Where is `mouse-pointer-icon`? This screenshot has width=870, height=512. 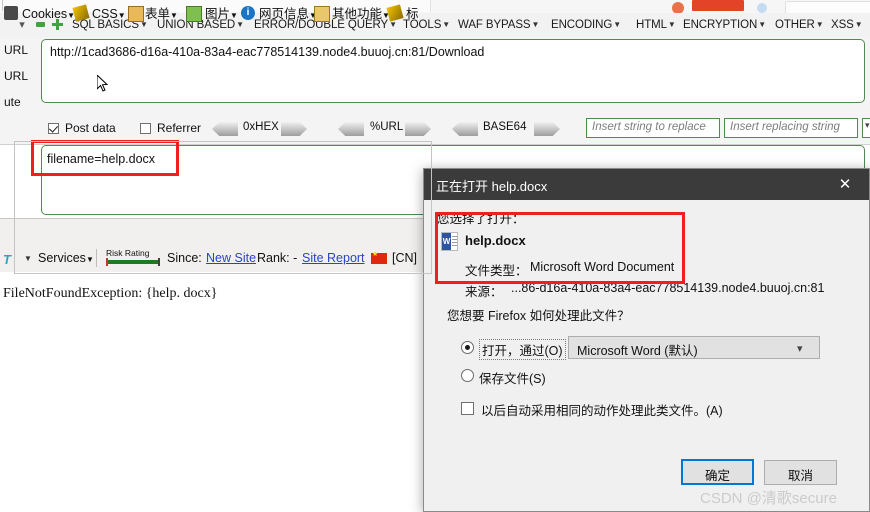
mouse-pointer-icon is located at coordinates (103, 83).